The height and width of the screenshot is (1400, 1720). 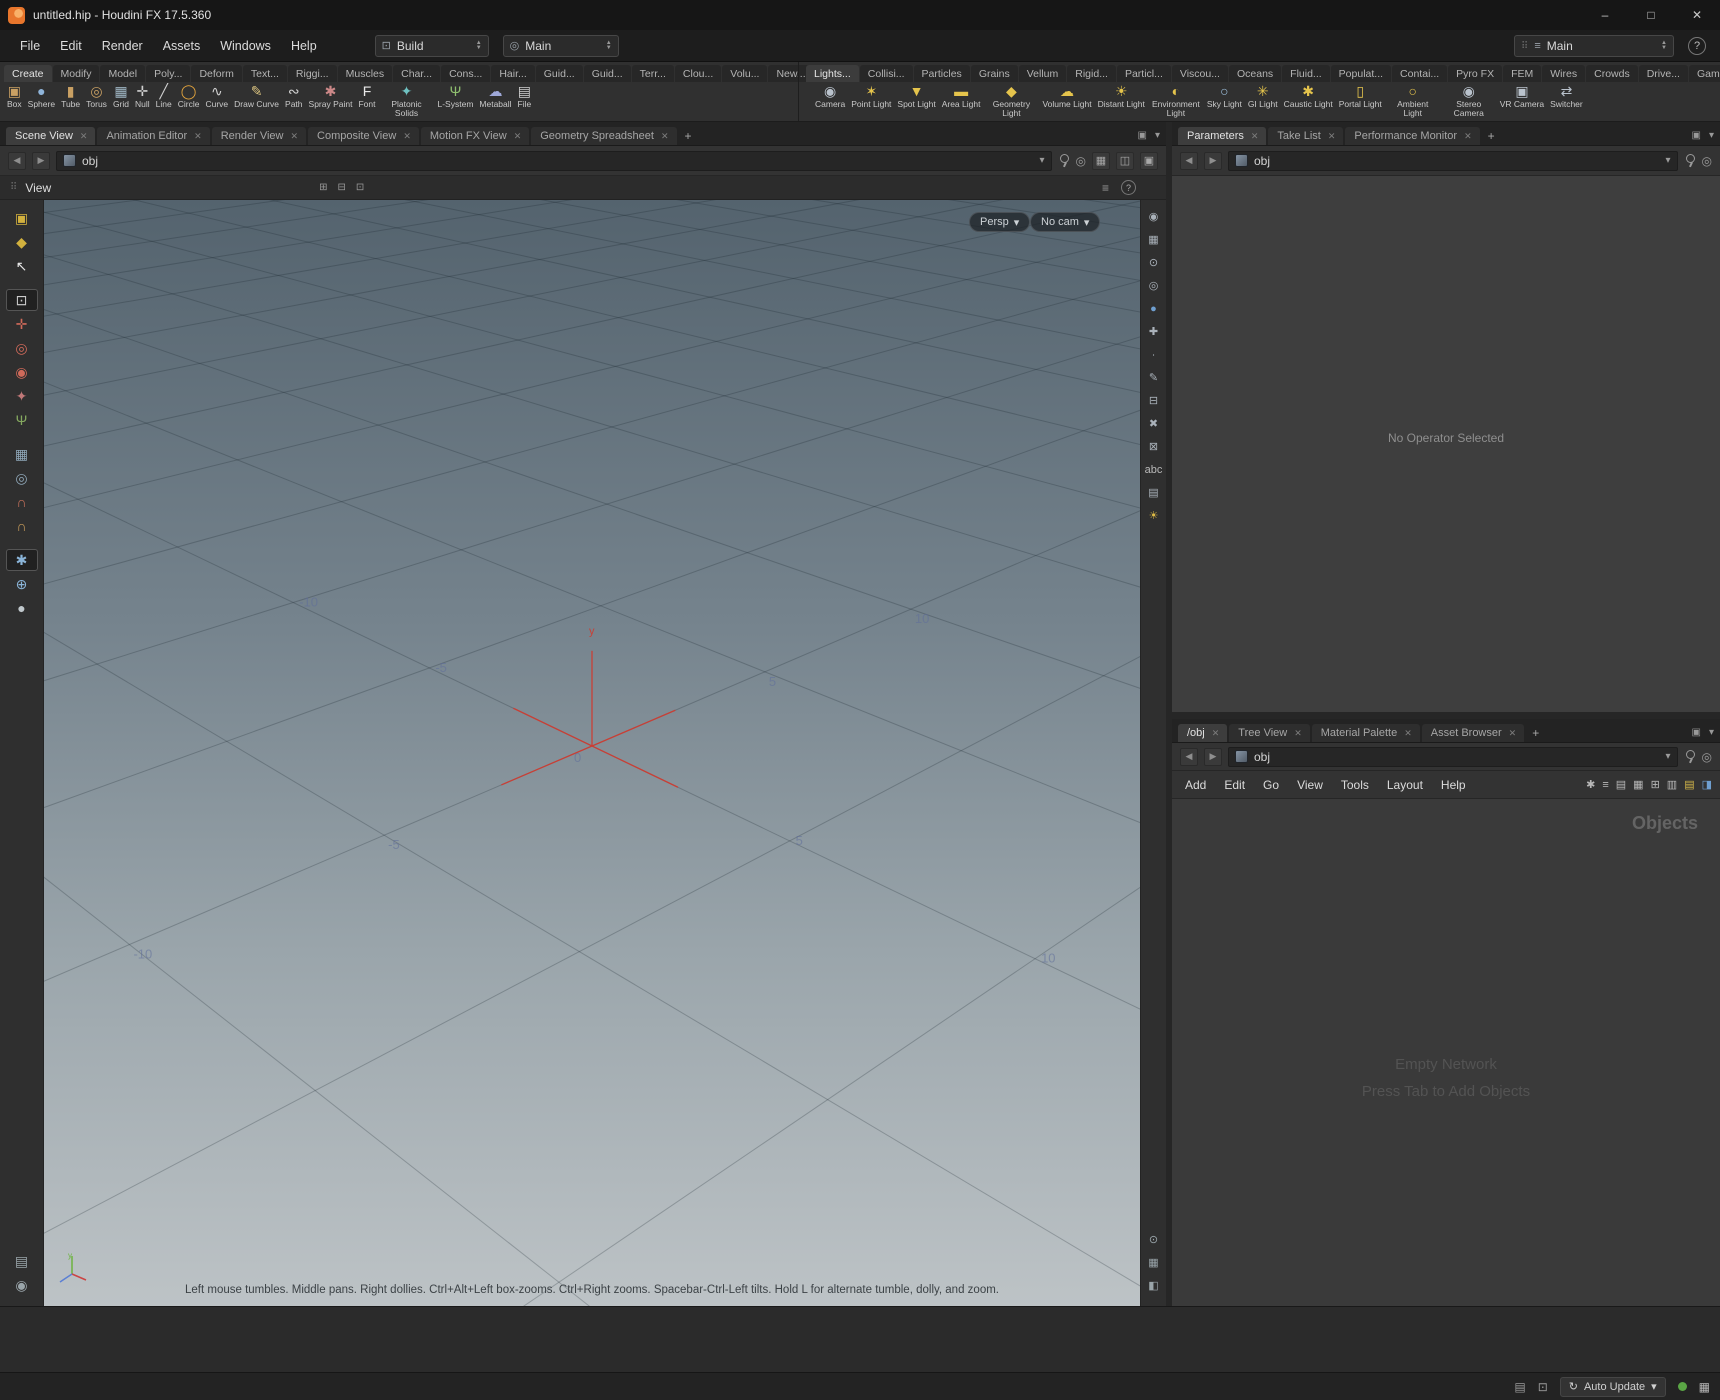 What do you see at coordinates (609, 45) in the screenshot?
I see `spinner-icon: ▲ ▼` at bounding box center [609, 45].